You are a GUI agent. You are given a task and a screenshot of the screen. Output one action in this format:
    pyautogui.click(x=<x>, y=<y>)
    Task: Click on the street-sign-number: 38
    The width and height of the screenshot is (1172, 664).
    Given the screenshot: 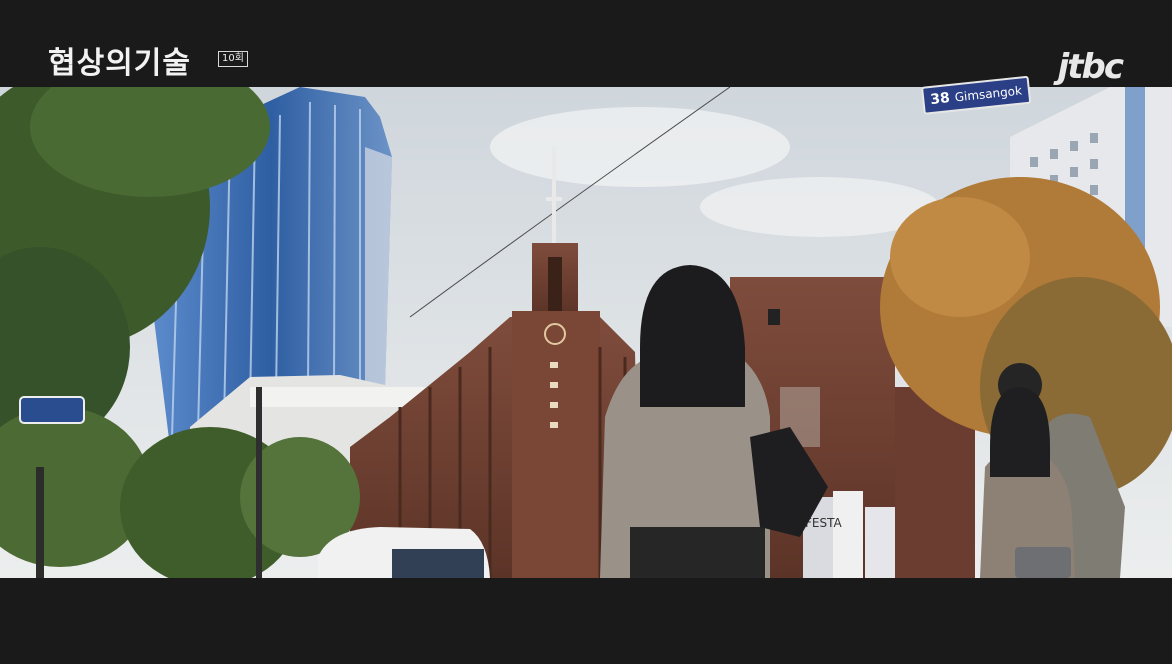 What is the action you would take?
    pyautogui.click(x=940, y=99)
    